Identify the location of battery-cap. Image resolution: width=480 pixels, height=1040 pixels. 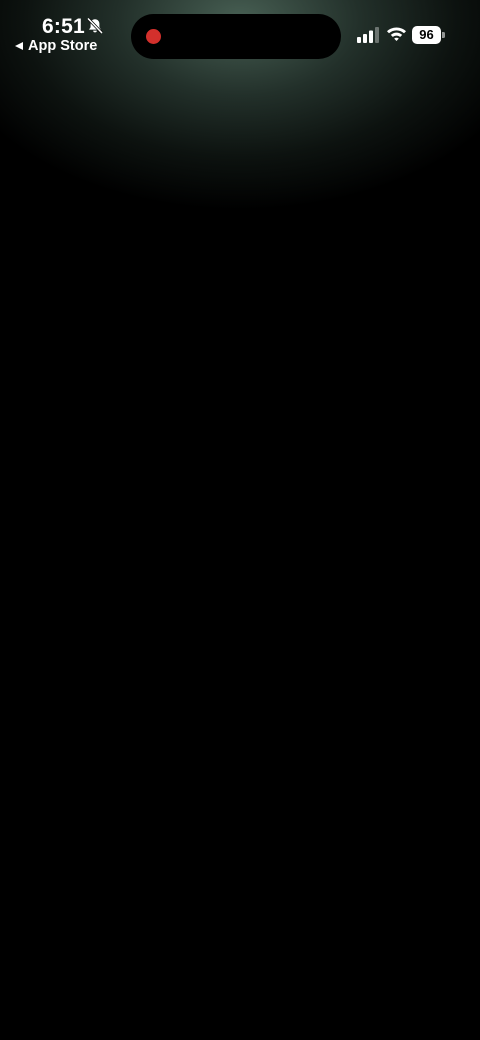
(443, 35).